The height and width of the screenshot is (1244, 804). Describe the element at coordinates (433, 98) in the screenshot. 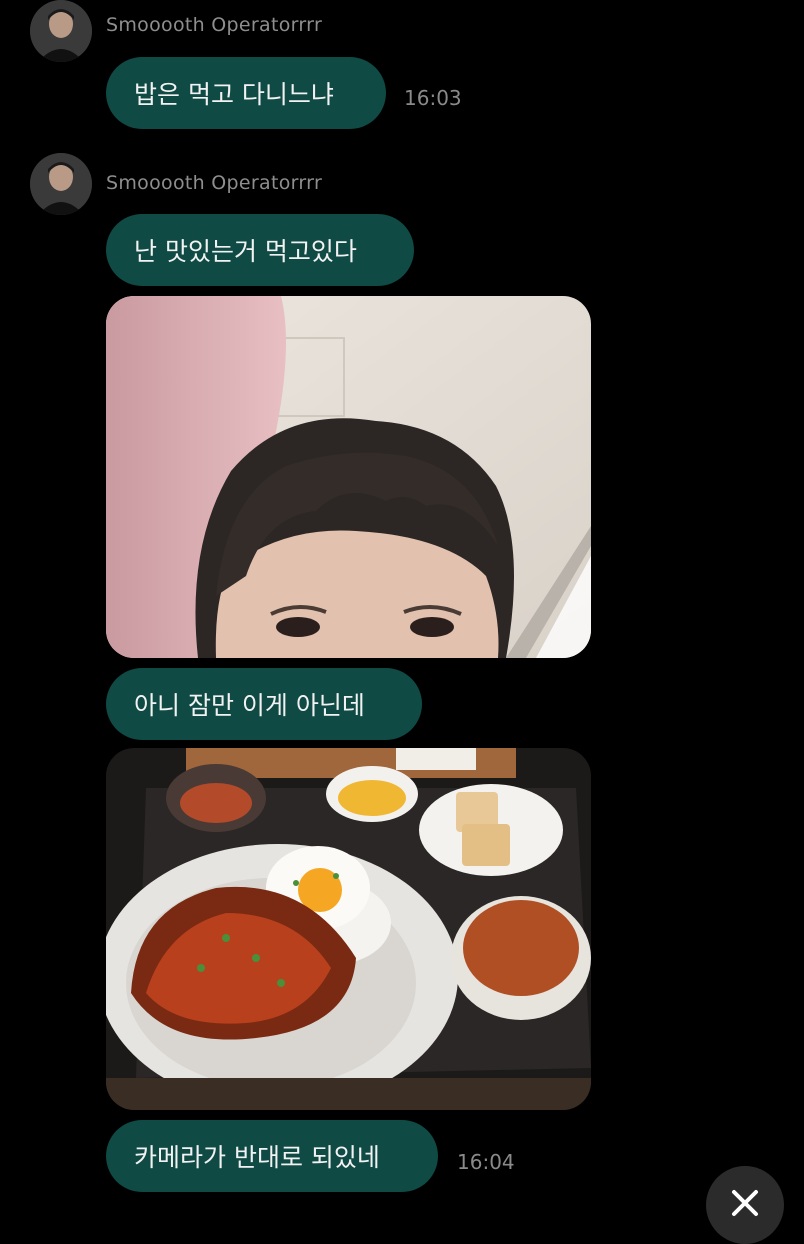

I see `message-timestamp: 16:03` at that location.